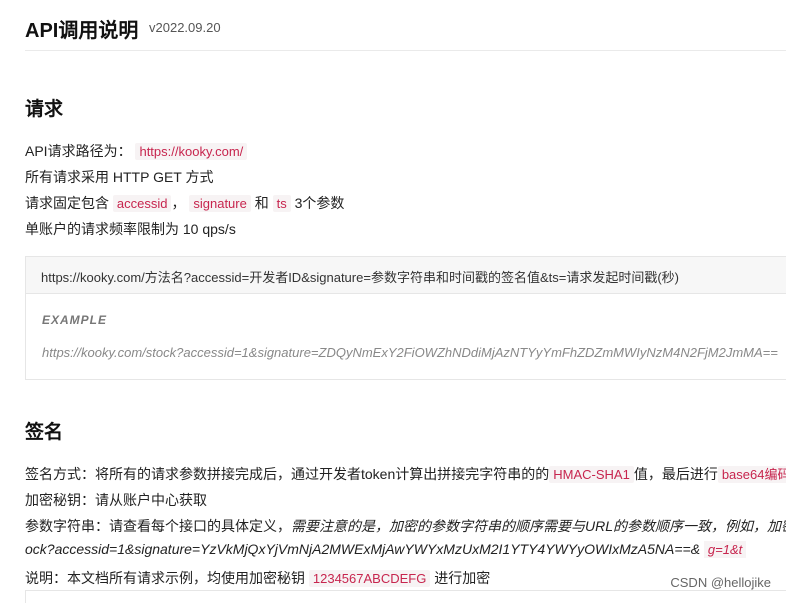  Describe the element at coordinates (158, 526) in the screenshot. I see `signature-param-prefix: 参数字符串：请查看每个接口的具体定义，` at that location.